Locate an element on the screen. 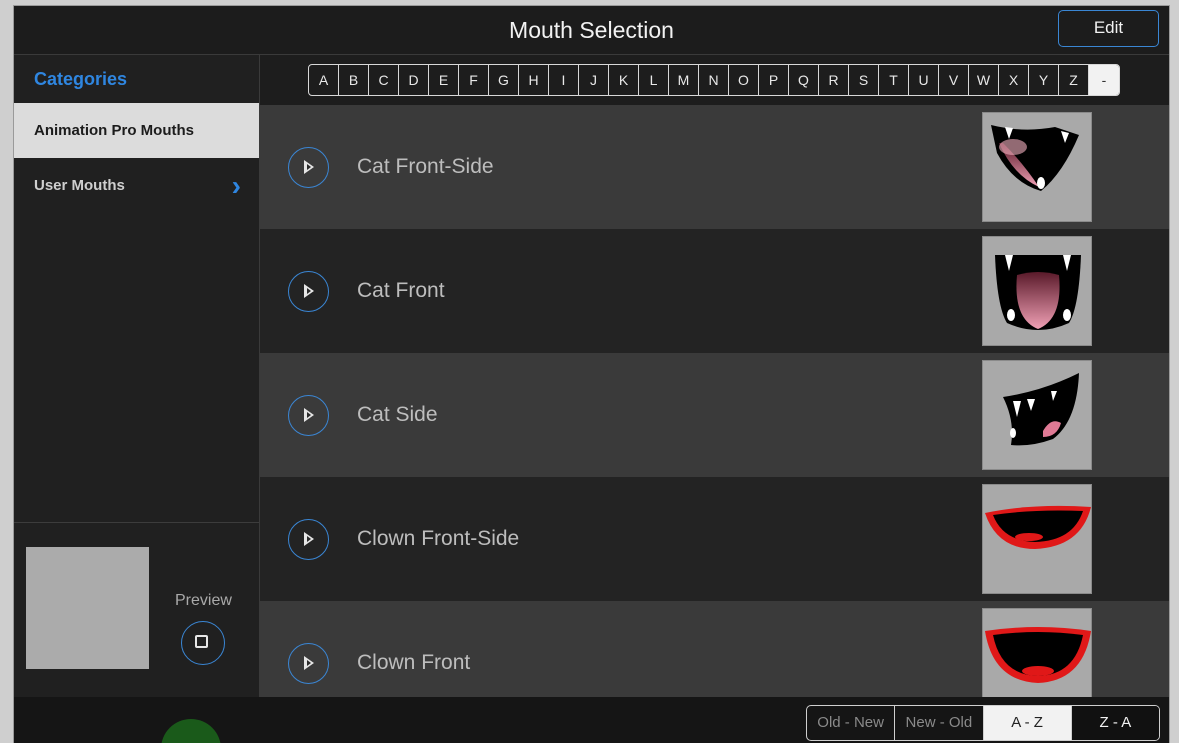 The image size is (1179, 743). alphabet-letter-f: F is located at coordinates (474, 80).